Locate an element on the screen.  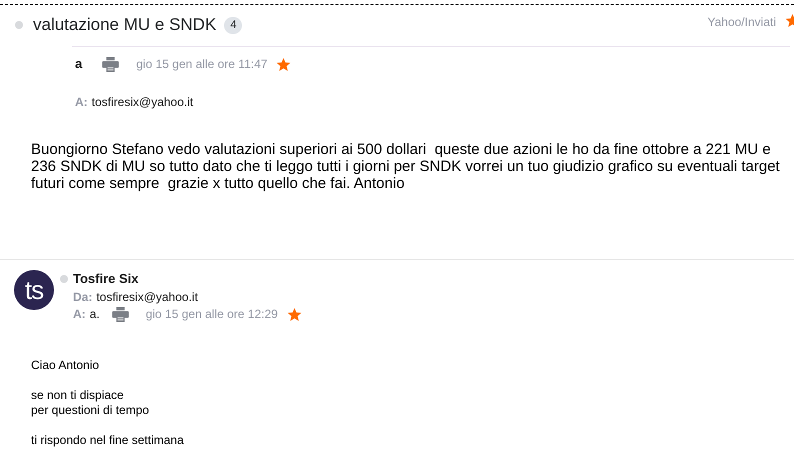
thread-subject: valutazione MU e SNDK is located at coordinates (124, 25).